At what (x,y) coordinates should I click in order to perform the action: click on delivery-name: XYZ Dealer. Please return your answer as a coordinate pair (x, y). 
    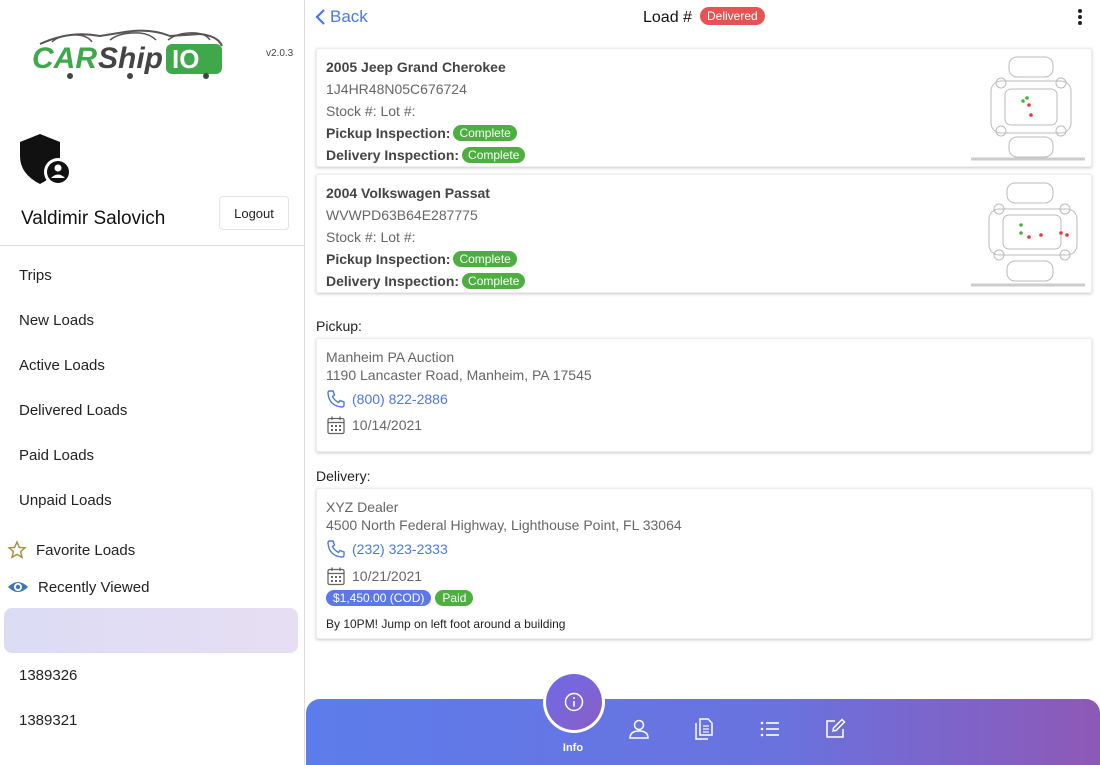
    Looking at the image, I should click on (362, 507).